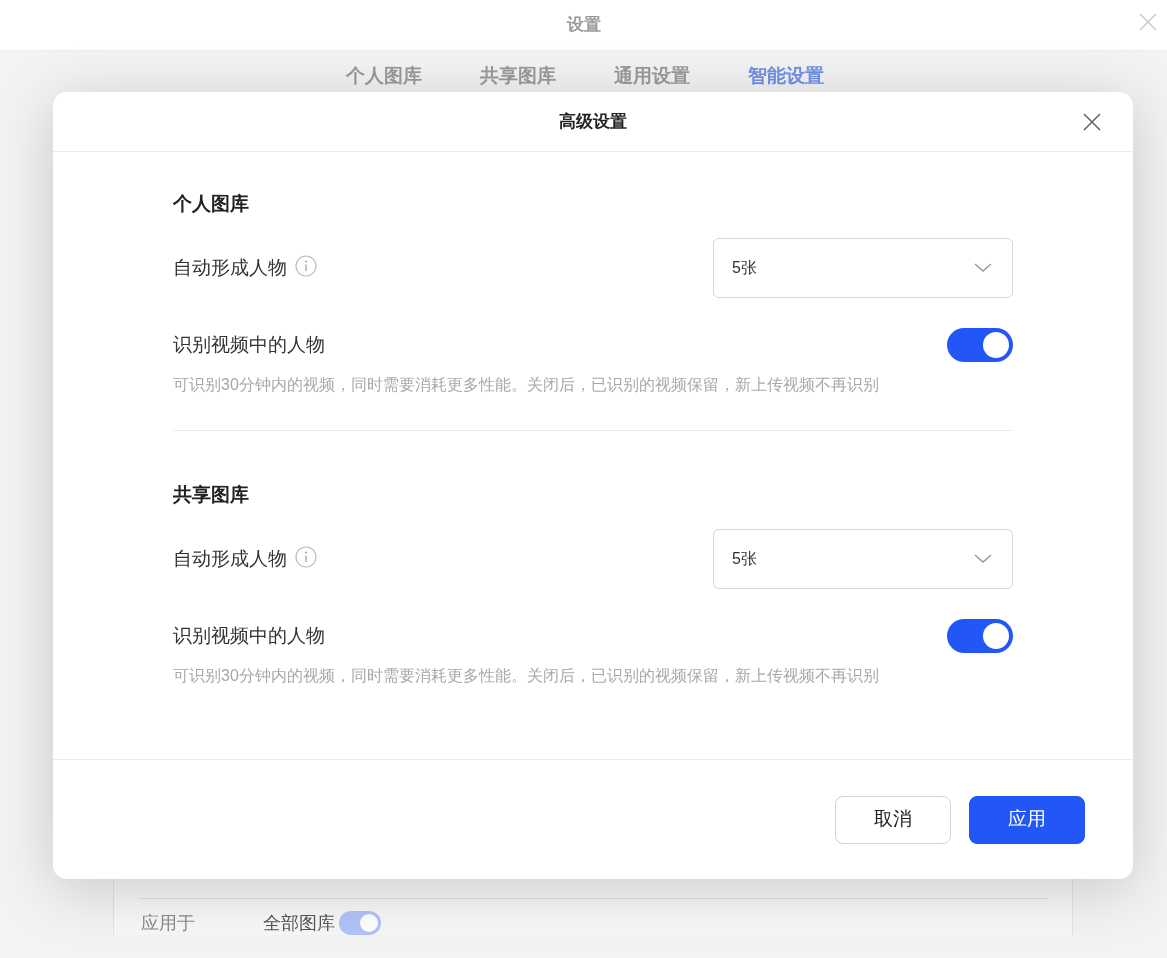 The image size is (1167, 958). What do you see at coordinates (168, 923) in the screenshot?
I see `field-label: 应用于` at bounding box center [168, 923].